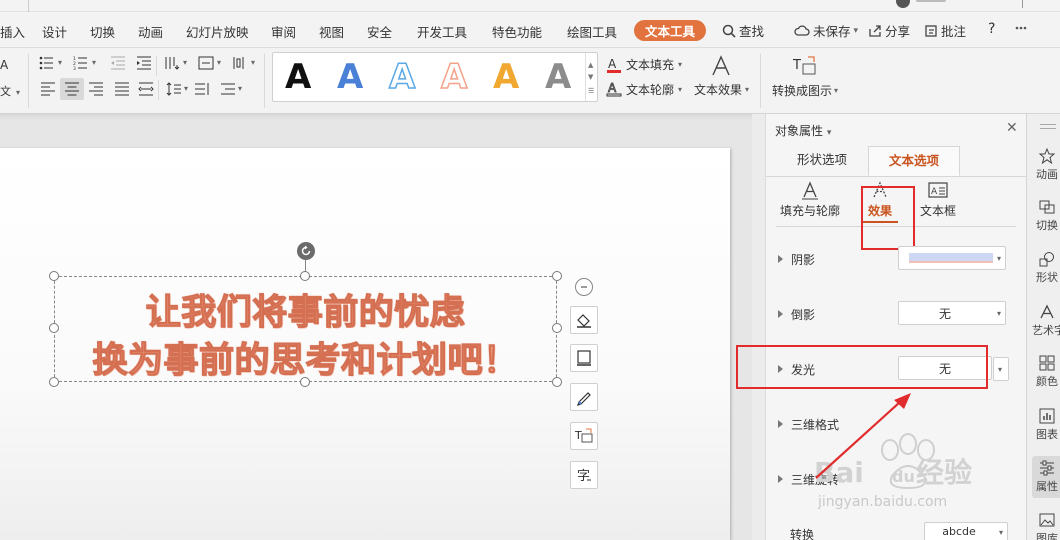  What do you see at coordinates (54, 276) in the screenshot?
I see `resize-handle-top-left` at bounding box center [54, 276].